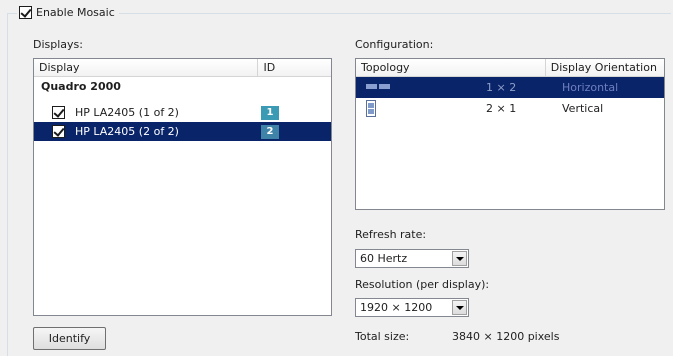 Image resolution: width=673 pixels, height=356 pixels. What do you see at coordinates (25, 12) in the screenshot?
I see `enable-mosaic-checkbox` at bounding box center [25, 12].